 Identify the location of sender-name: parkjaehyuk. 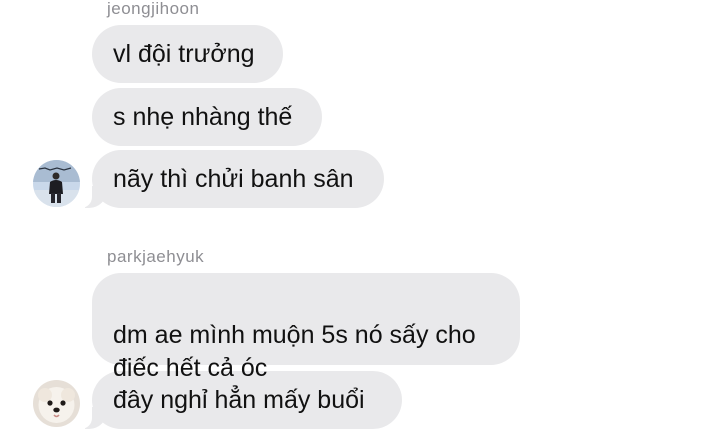
(156, 256).